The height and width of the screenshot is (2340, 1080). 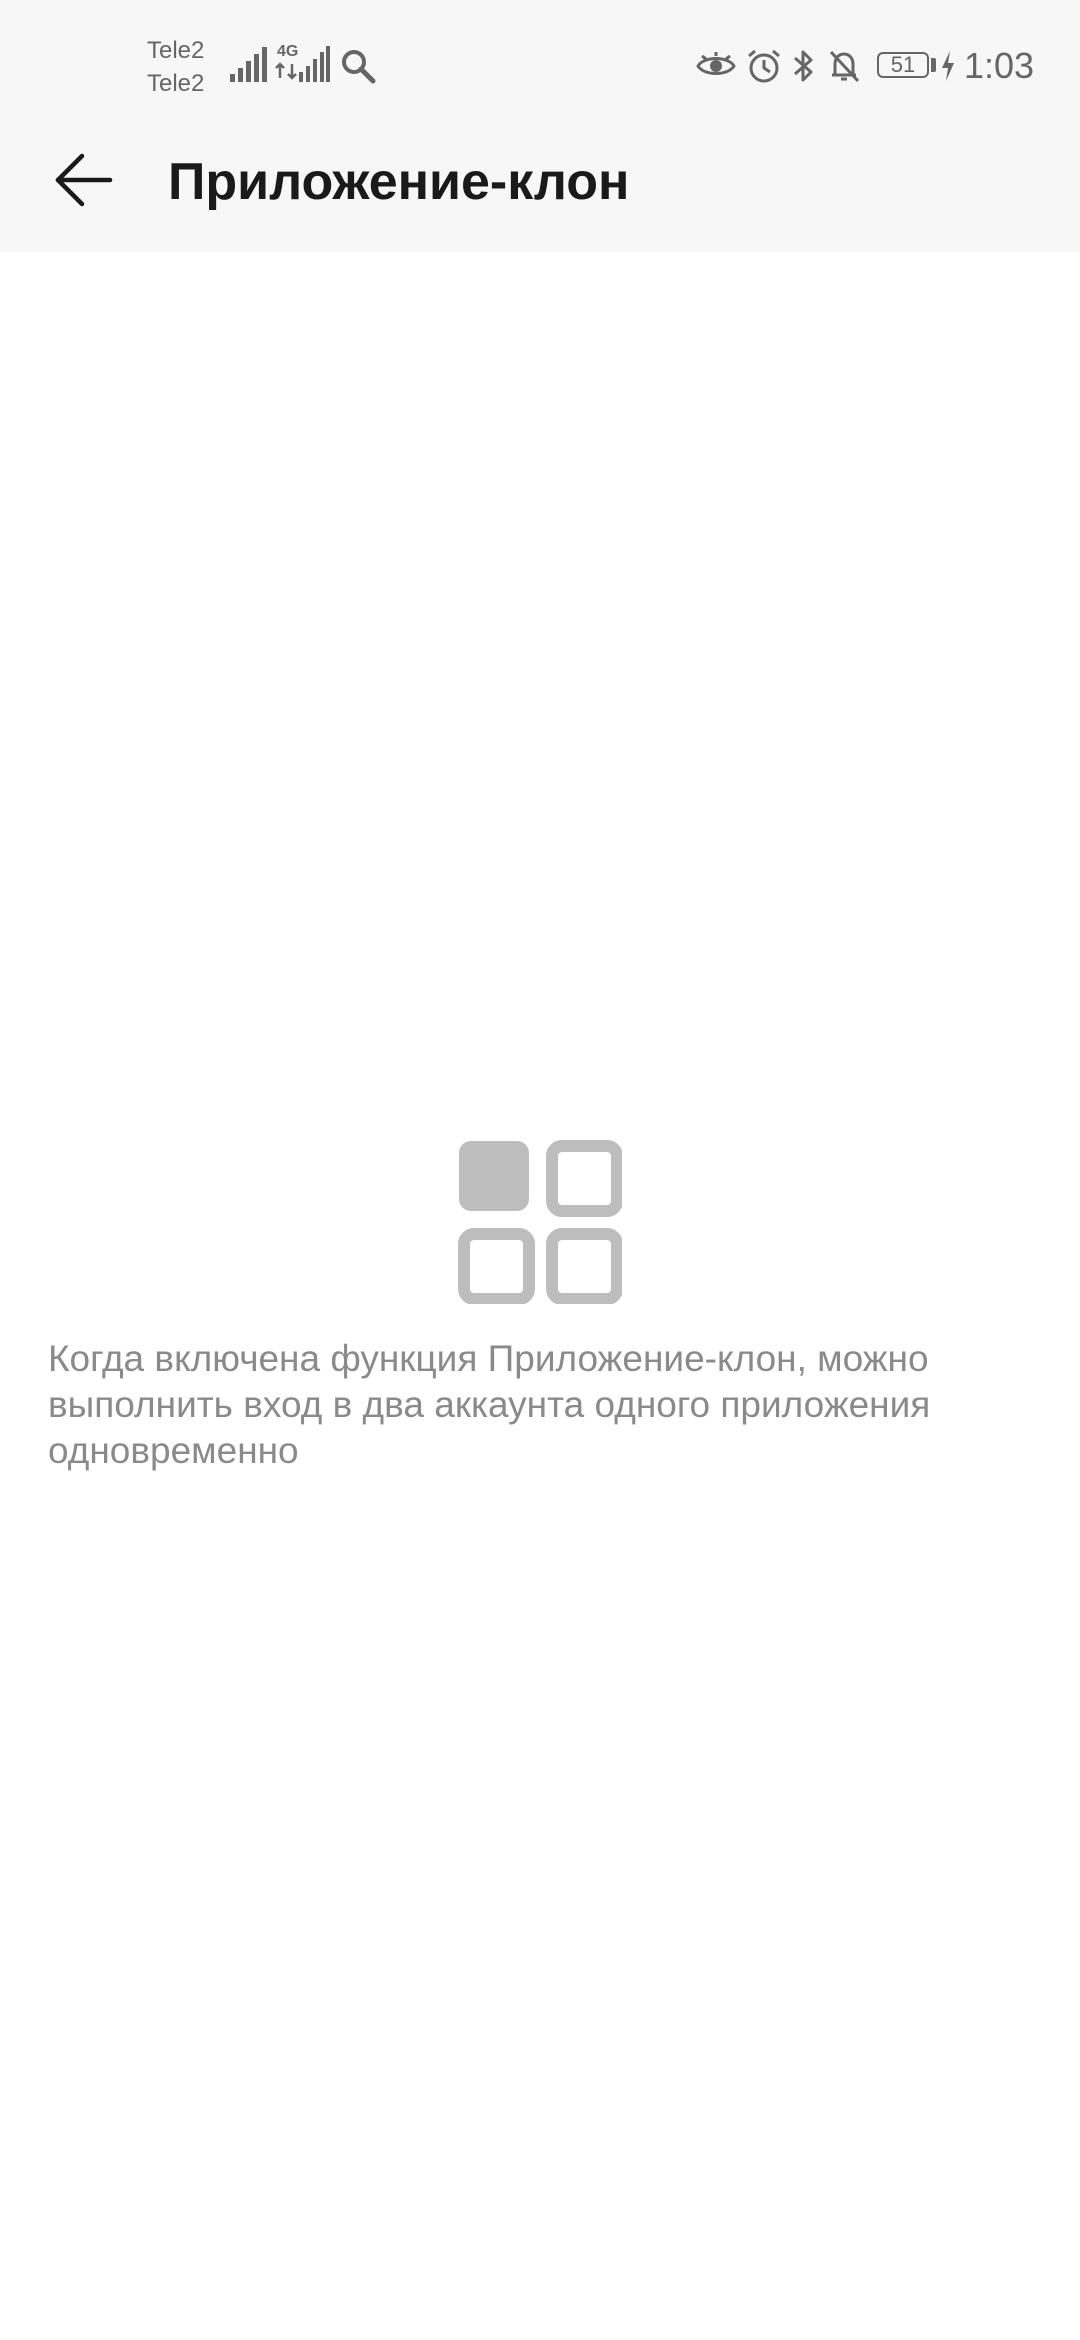 I want to click on network-type-label: 4G, so click(x=288, y=51).